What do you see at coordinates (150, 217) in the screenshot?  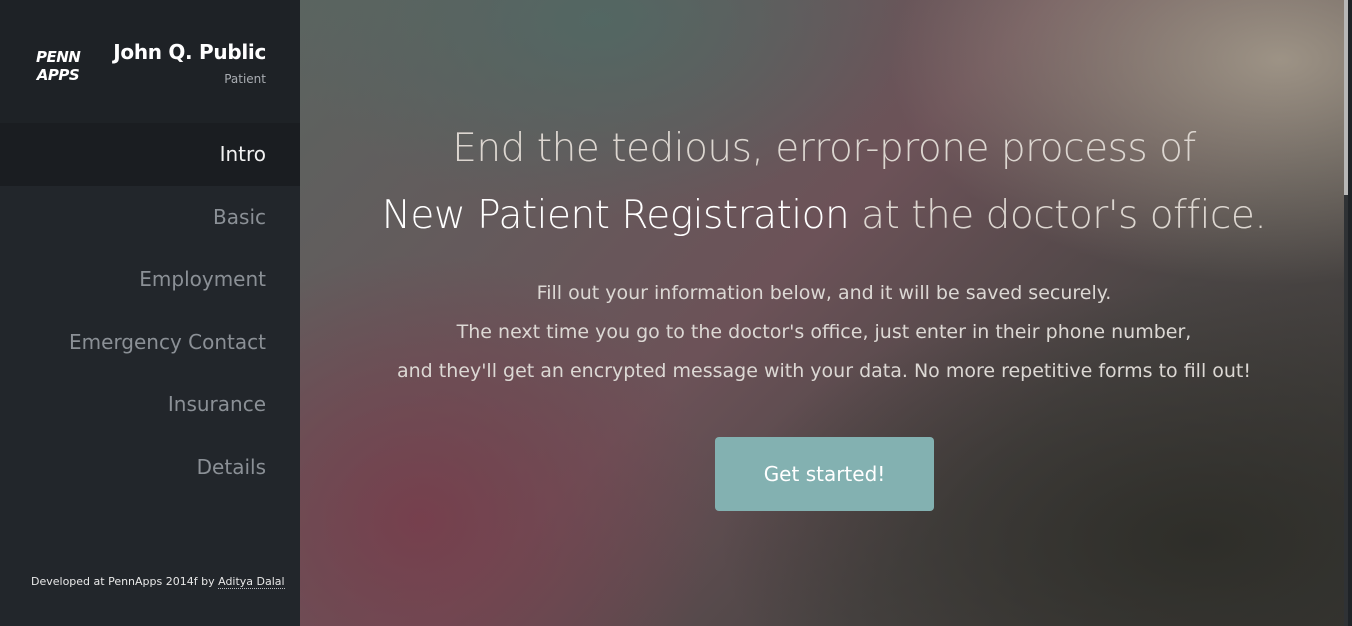 I see `nav-item-basic: Basic` at bounding box center [150, 217].